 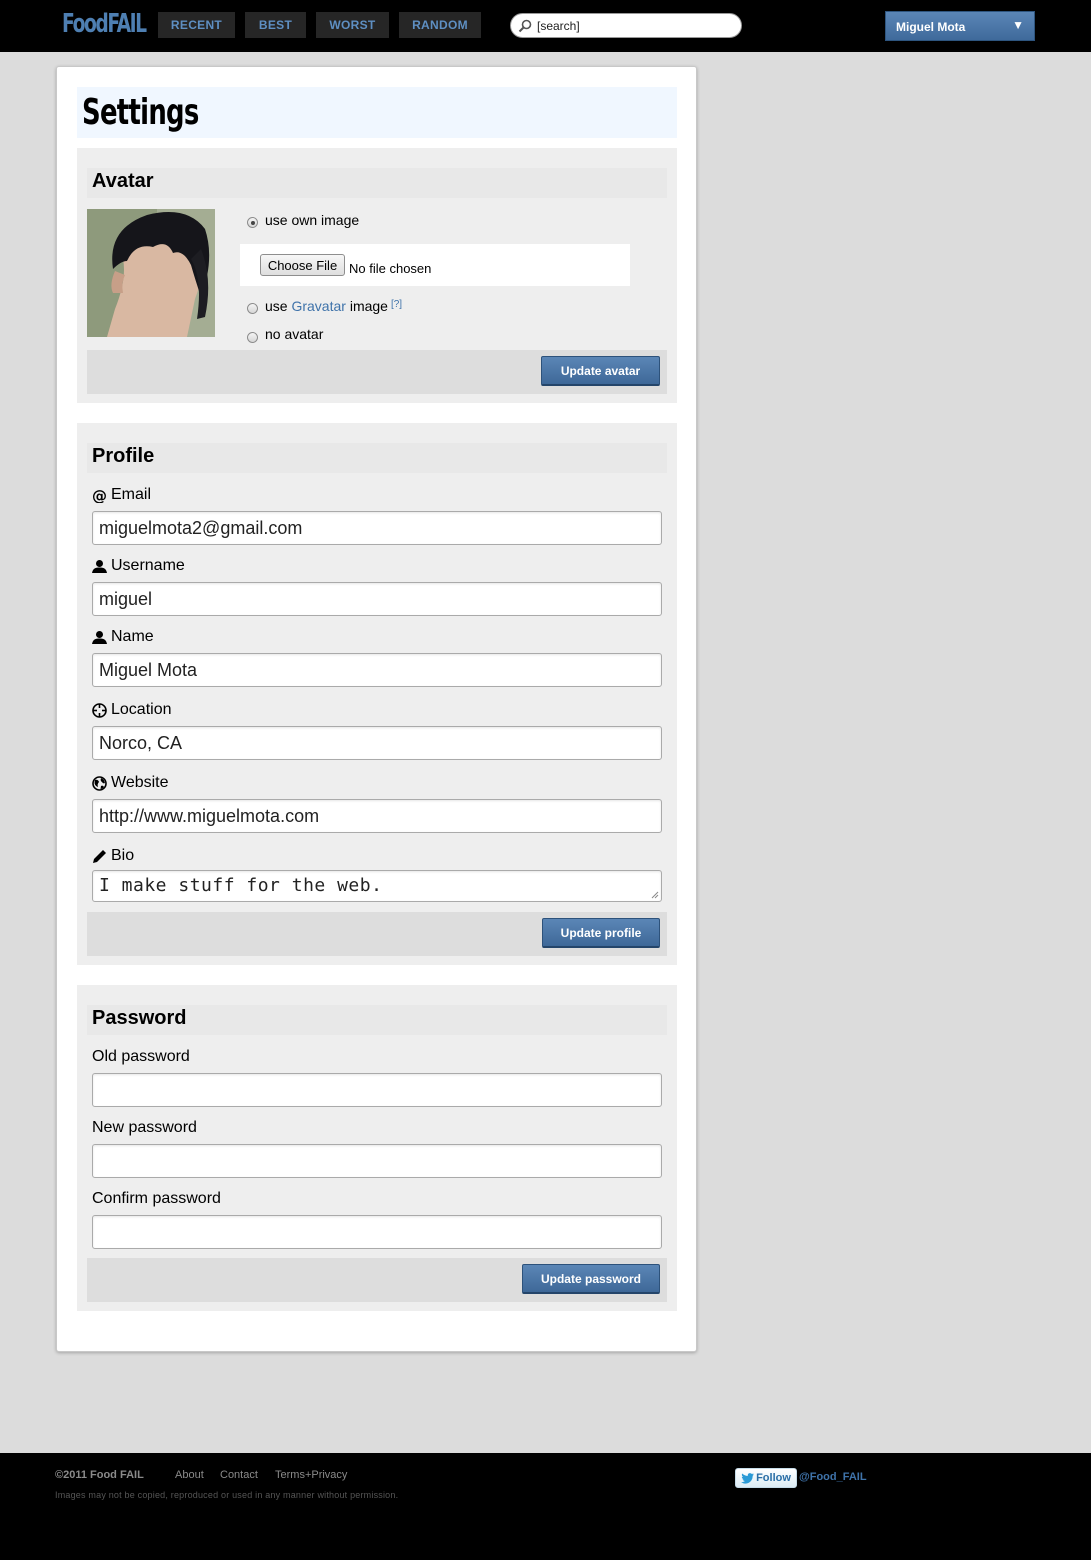 What do you see at coordinates (377, 670) in the screenshot?
I see `name-field` at bounding box center [377, 670].